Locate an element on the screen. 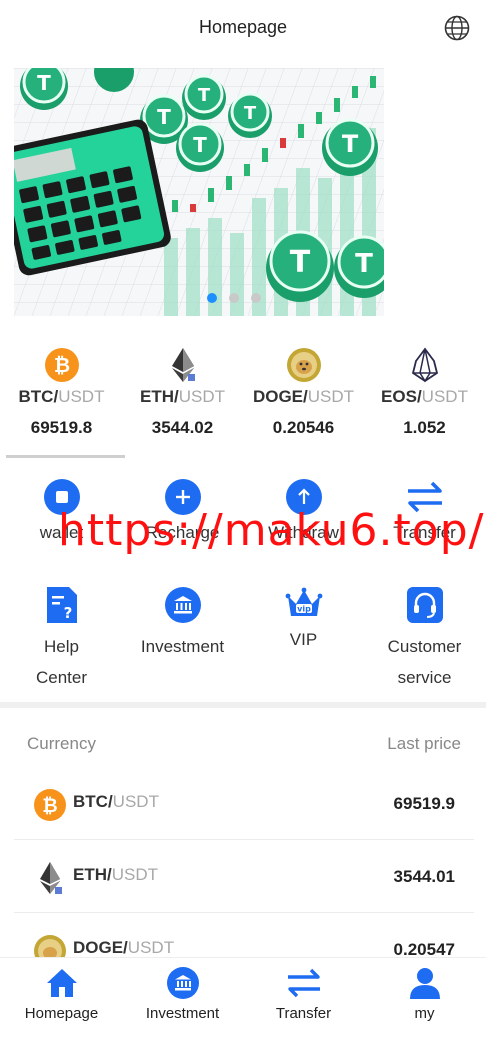 Image resolution: width=486 pixels, height=1047 pixels. headset-icon is located at coordinates (425, 605).